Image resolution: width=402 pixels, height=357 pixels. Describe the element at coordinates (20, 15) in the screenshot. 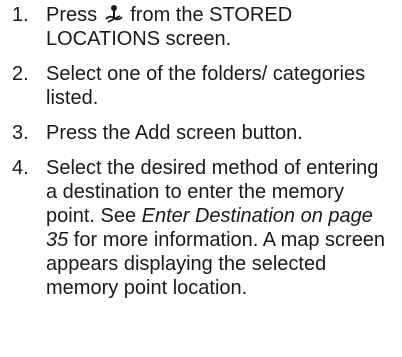

I see `step-number: 1.` at that location.